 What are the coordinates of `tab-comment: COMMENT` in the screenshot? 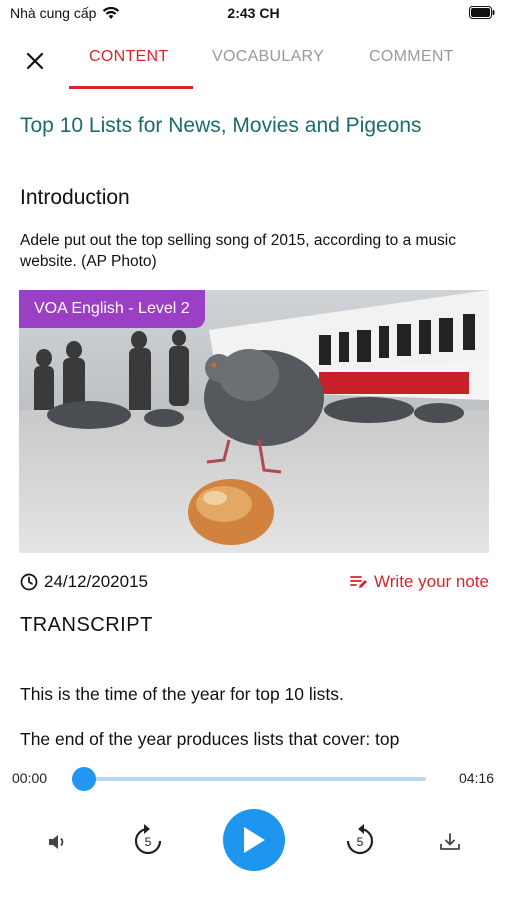 It's located at (411, 57).